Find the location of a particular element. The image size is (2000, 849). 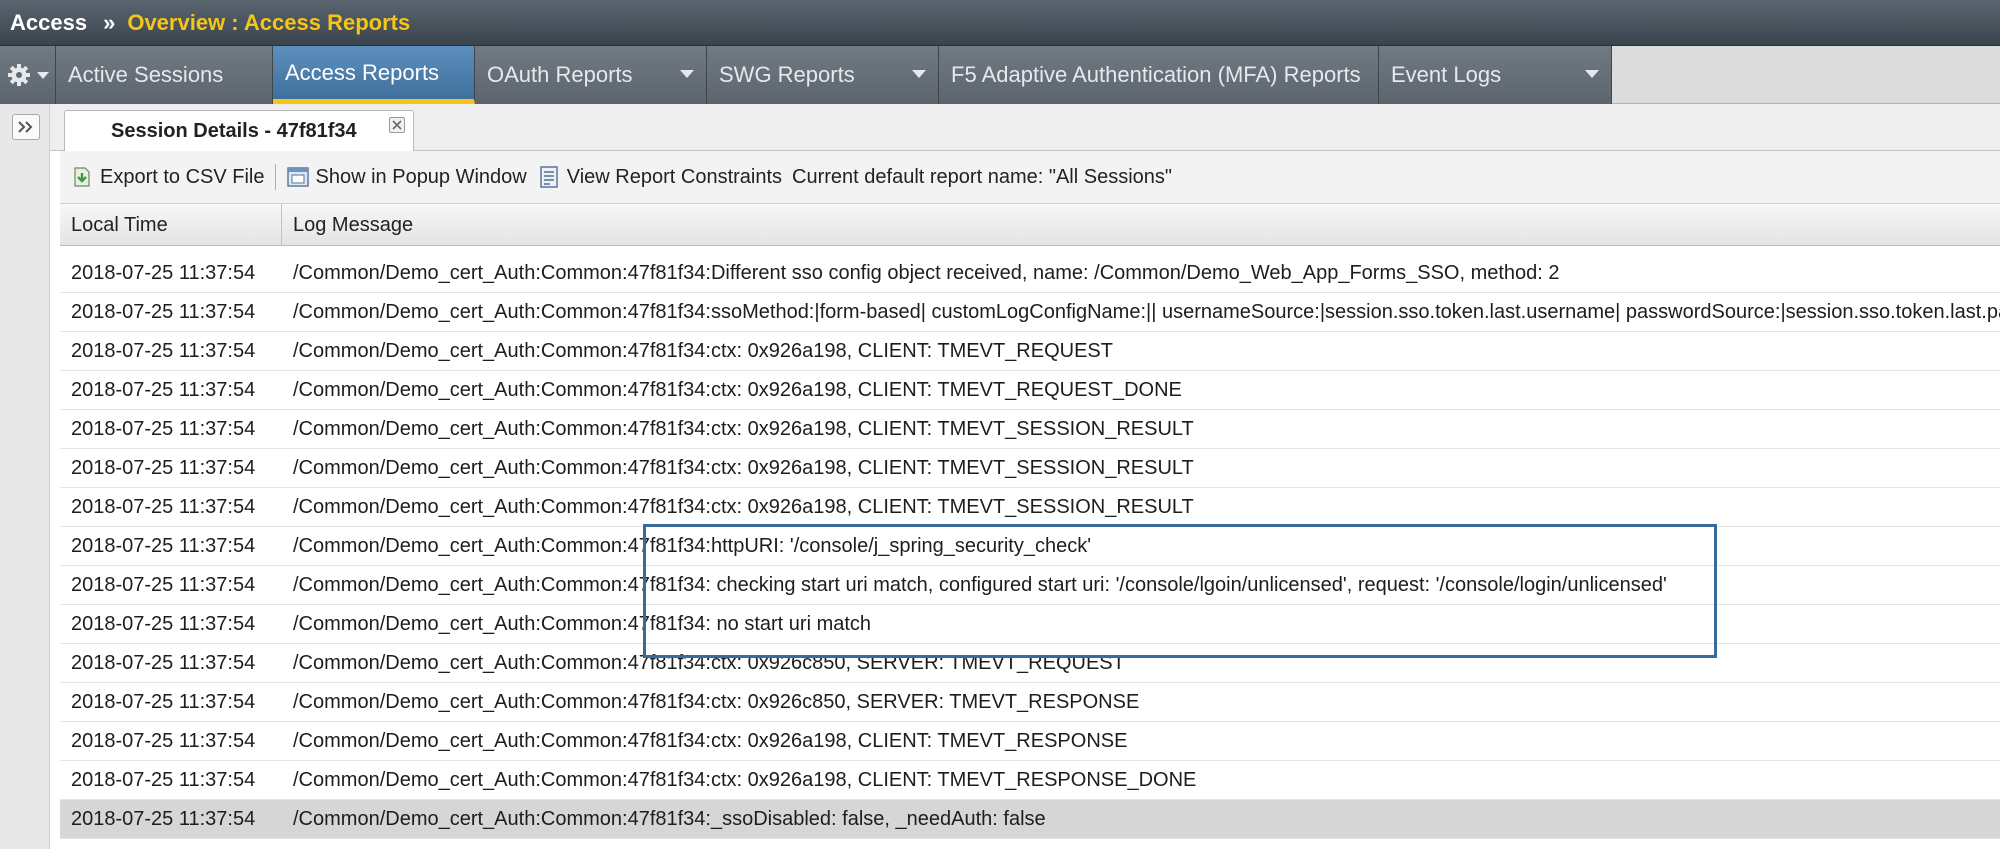

export-csv-button: Export to CSV File is located at coordinates (167, 177).